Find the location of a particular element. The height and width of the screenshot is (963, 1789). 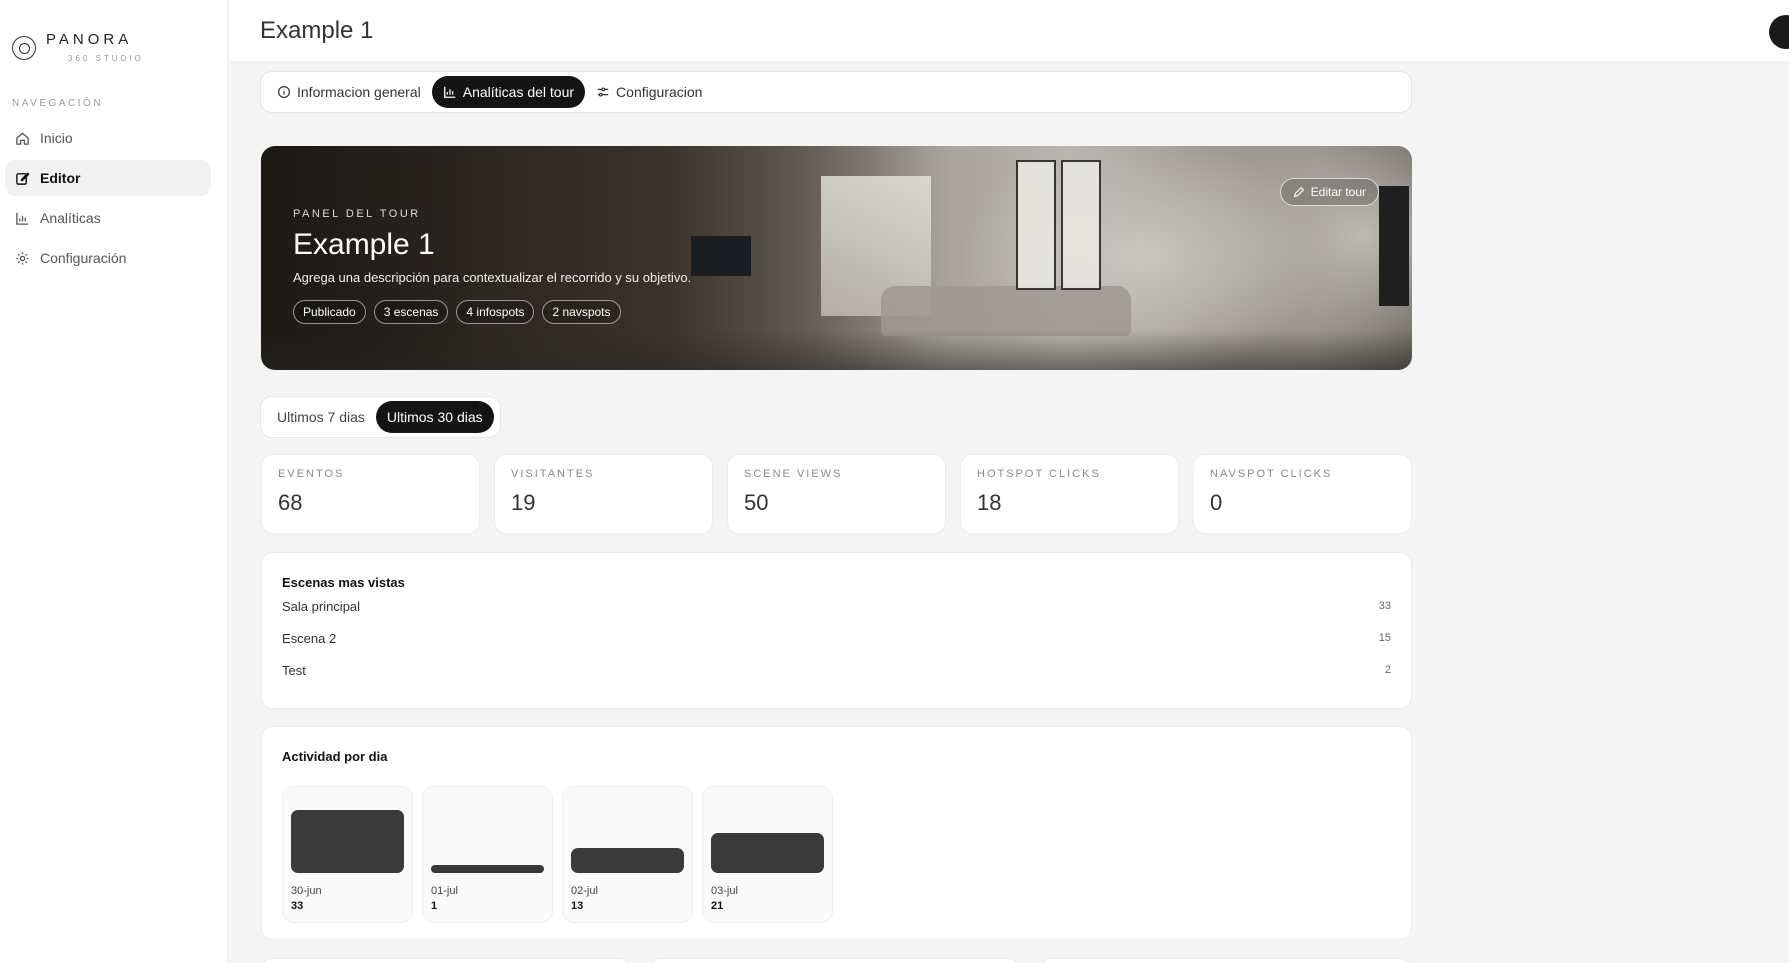

nav-heading: NAVEGACIÓN is located at coordinates (57, 103).